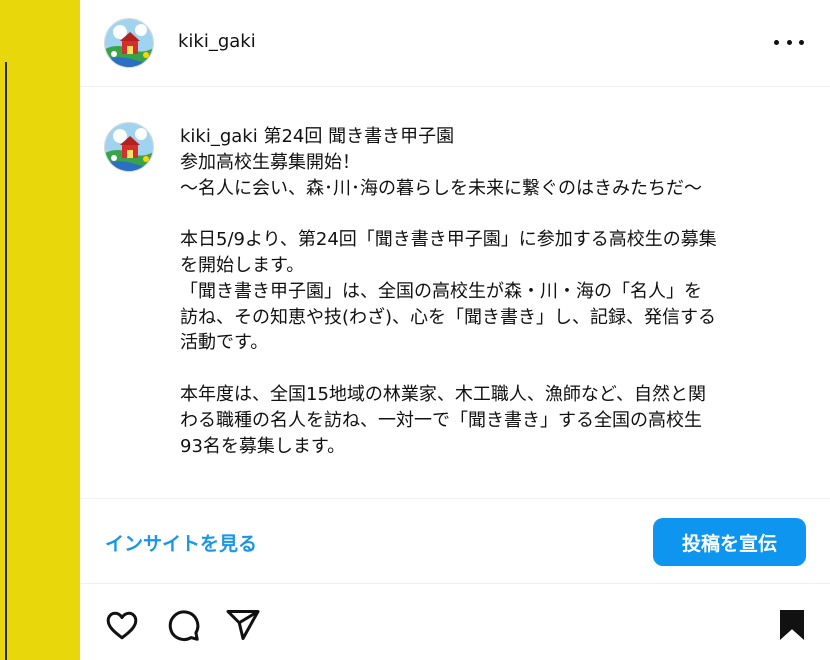 The width and height of the screenshot is (830, 660). Describe the element at coordinates (183, 625) in the screenshot. I see `comment-icon` at that location.